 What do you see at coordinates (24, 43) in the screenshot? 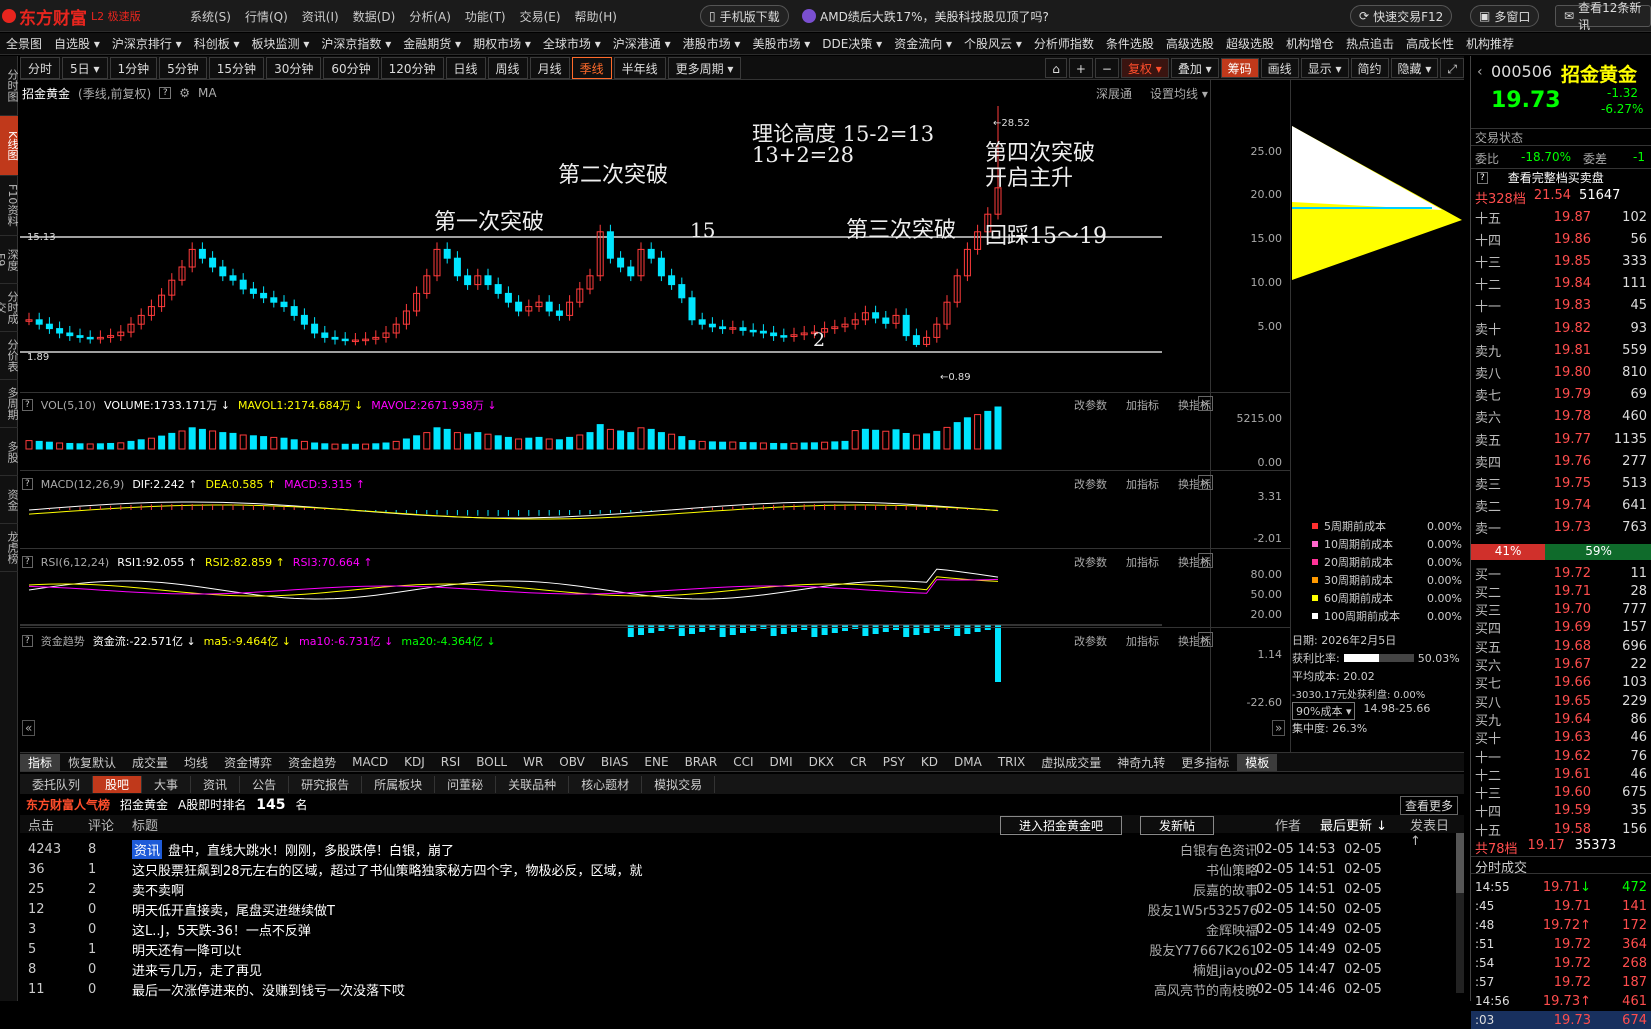
I see `market-menu-item: 全景图` at bounding box center [24, 43].